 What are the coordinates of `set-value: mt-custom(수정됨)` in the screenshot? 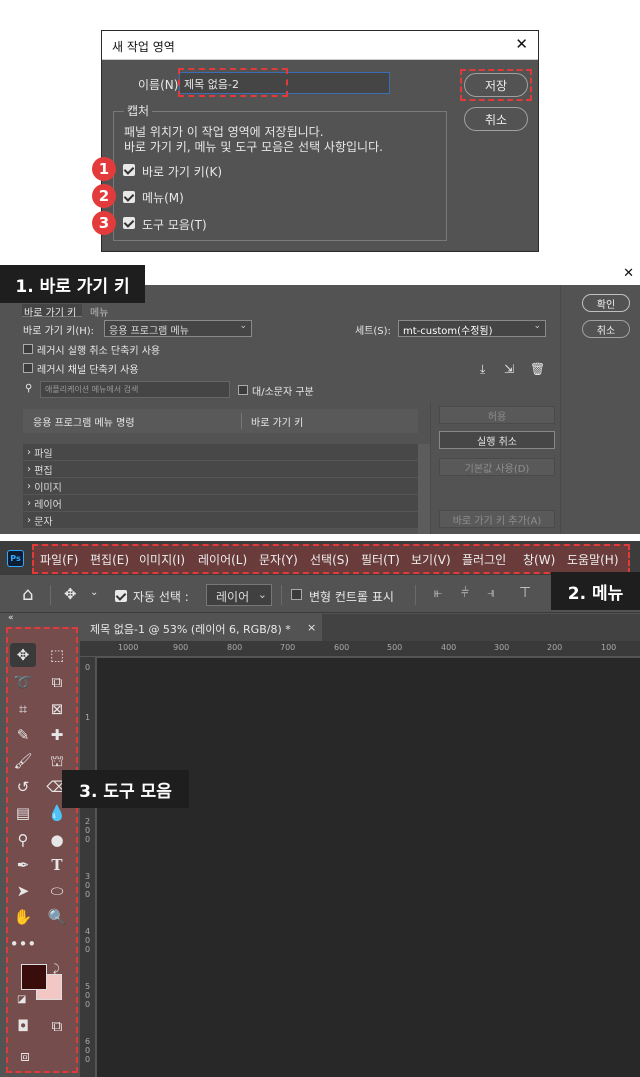 It's located at (448, 331).